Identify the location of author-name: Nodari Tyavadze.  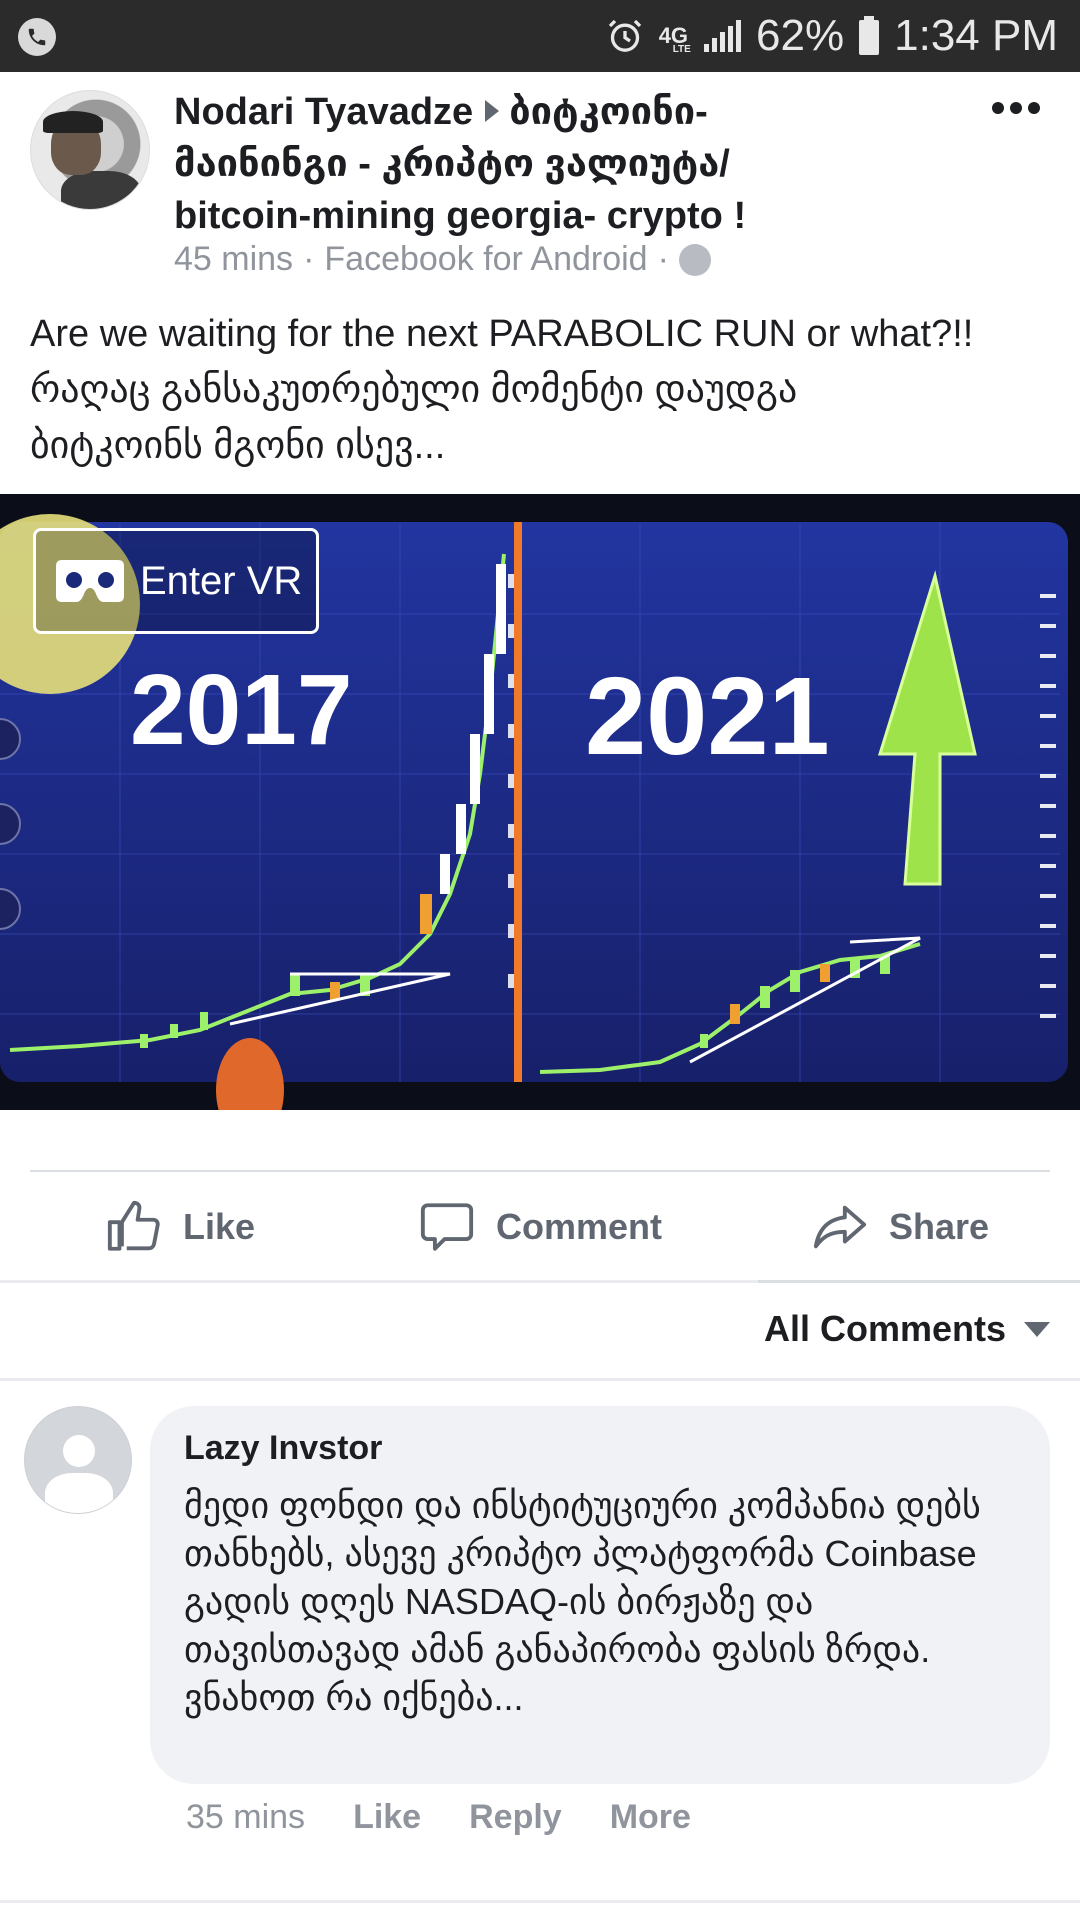
(323, 112).